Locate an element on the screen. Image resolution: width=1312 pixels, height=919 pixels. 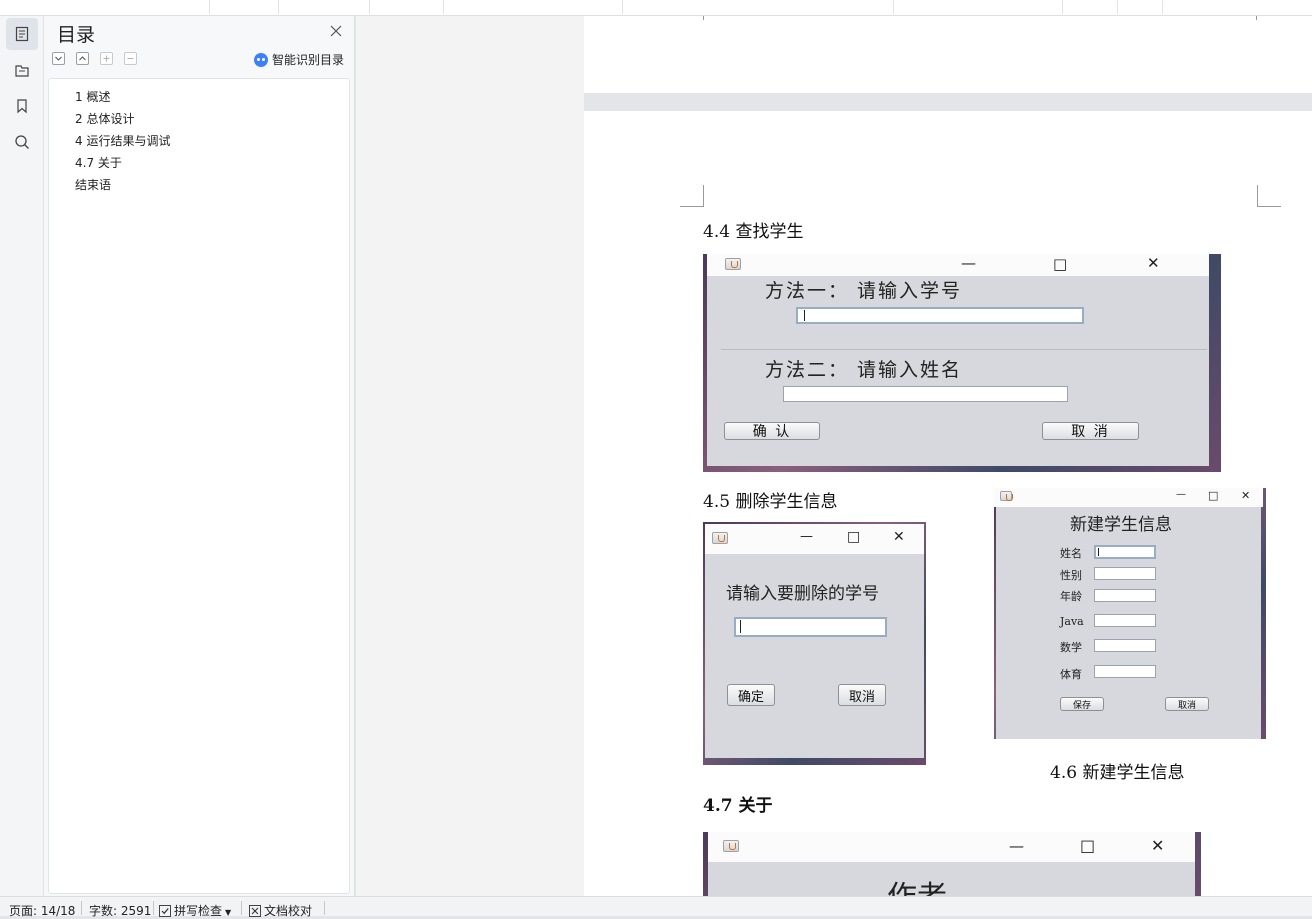
method1-label: 方法一： 请输入学号 is located at coordinates (864, 291).